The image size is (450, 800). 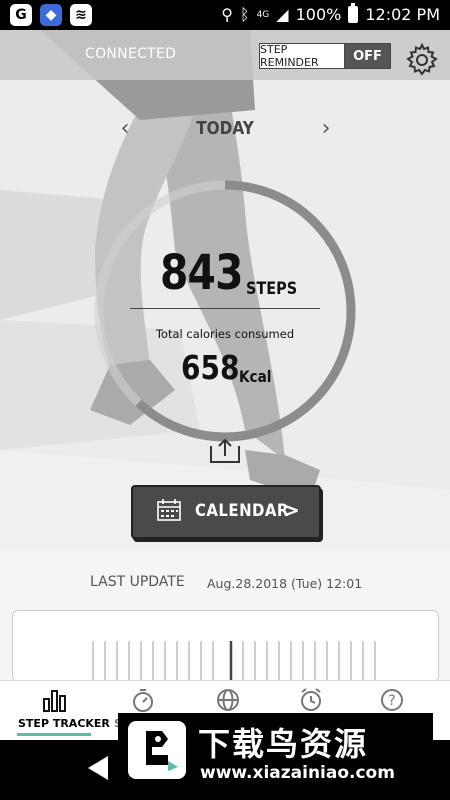 What do you see at coordinates (302, 56) in the screenshot?
I see `step-reminder-label: STEP REMINDER` at bounding box center [302, 56].